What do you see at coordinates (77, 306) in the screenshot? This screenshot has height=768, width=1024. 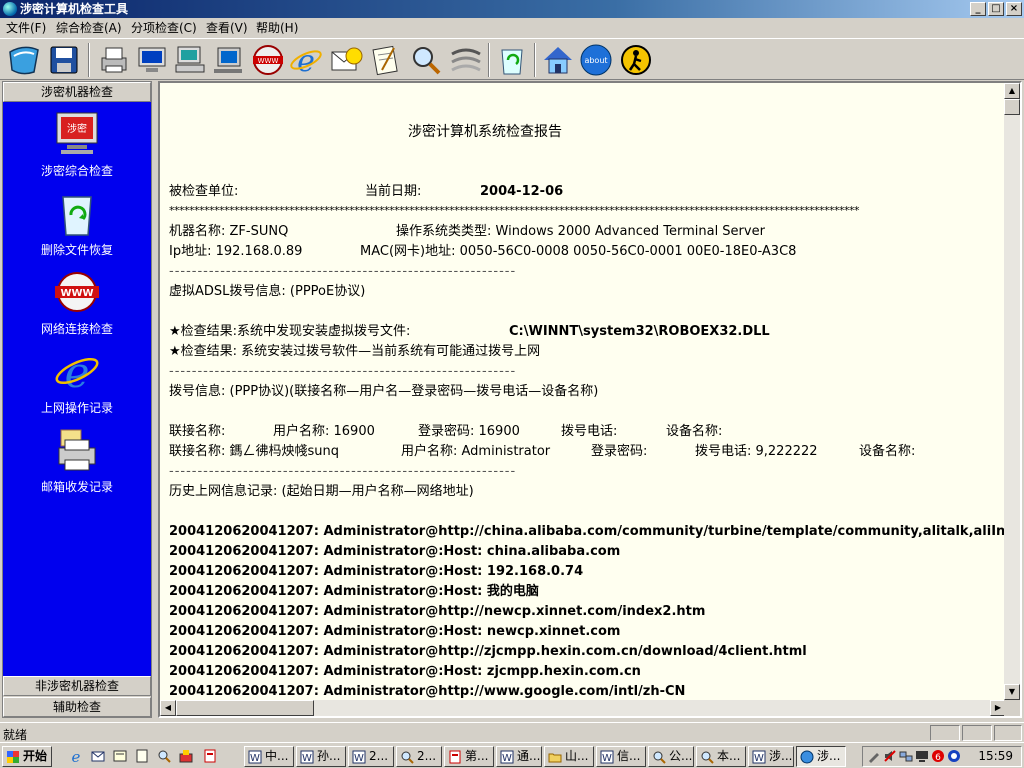 I see `sidebar-item-network-connection: WWW 网络连接检查` at bounding box center [77, 306].